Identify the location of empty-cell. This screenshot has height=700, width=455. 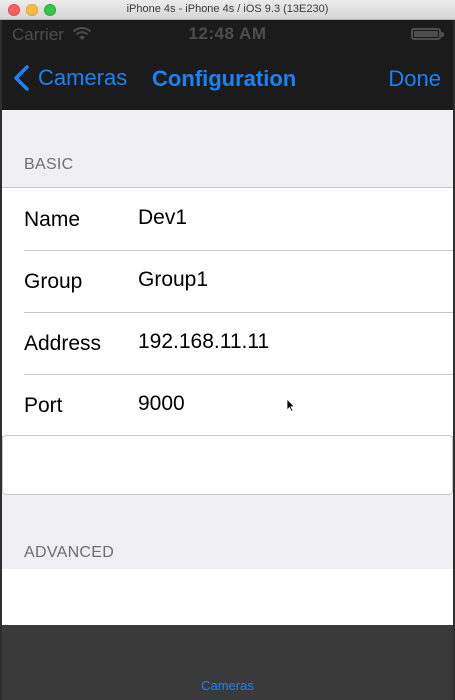
(227, 465).